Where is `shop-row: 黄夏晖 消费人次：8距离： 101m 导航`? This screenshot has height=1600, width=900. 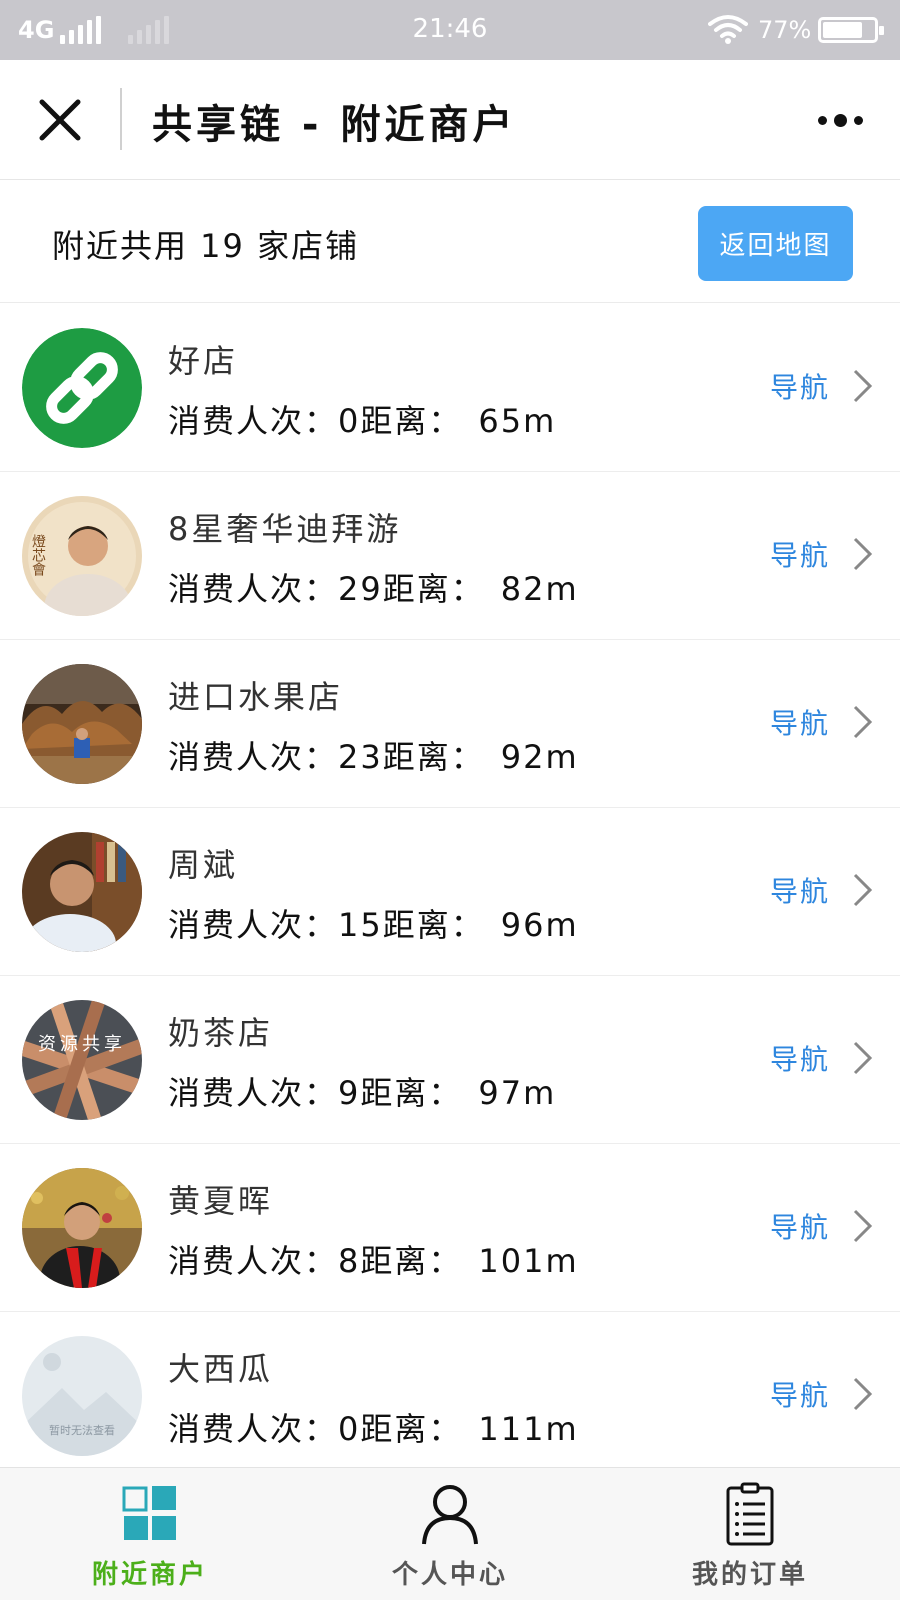
shop-row: 黄夏晖 消费人次：8距离： 101m 导航 is located at coordinates (450, 1228).